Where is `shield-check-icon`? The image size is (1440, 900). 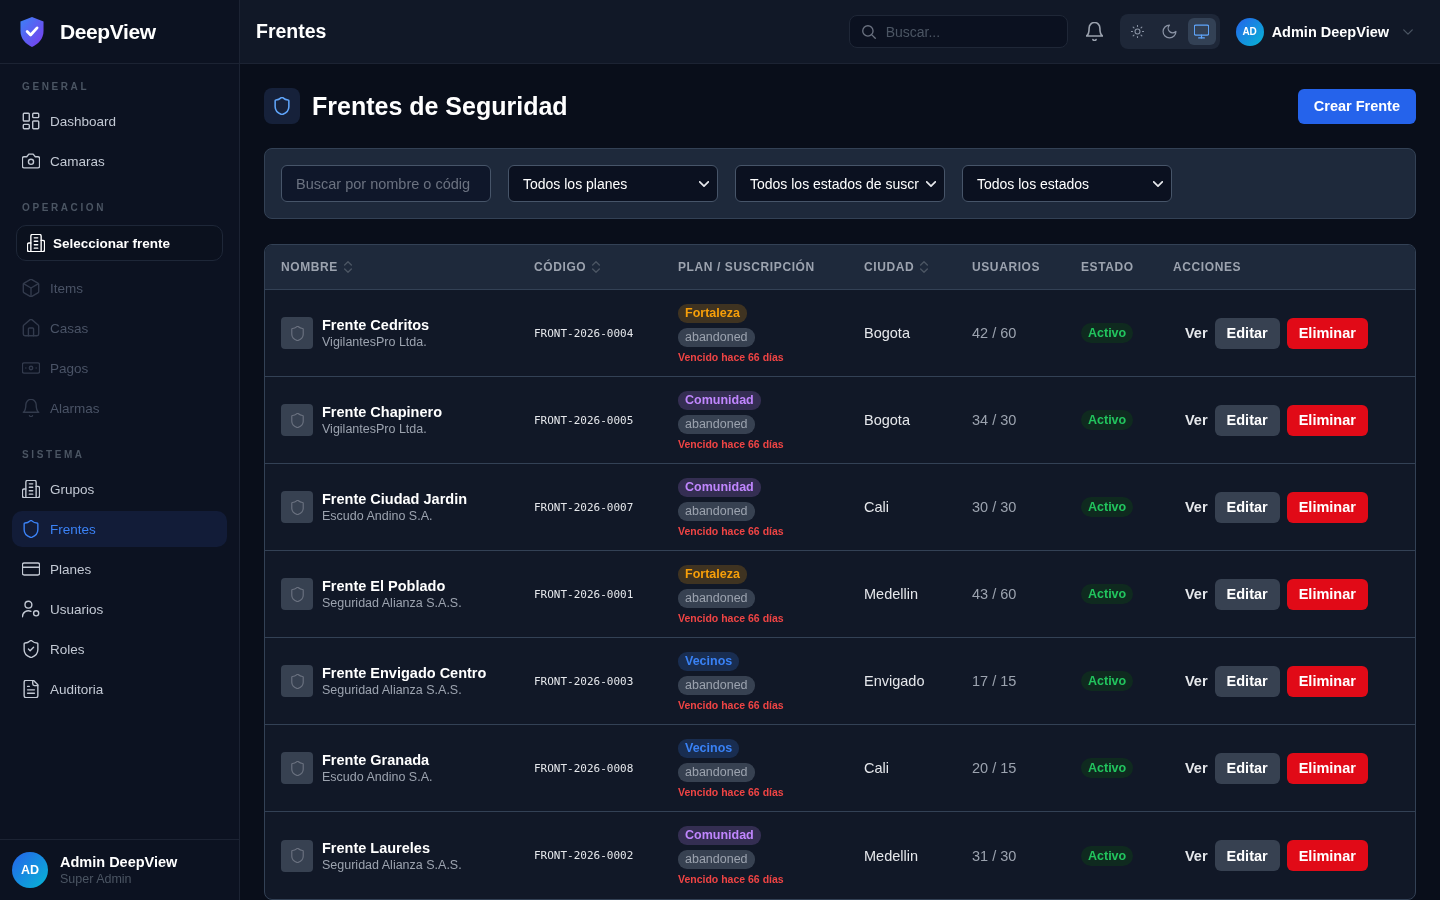
shield-check-icon is located at coordinates (31, 649).